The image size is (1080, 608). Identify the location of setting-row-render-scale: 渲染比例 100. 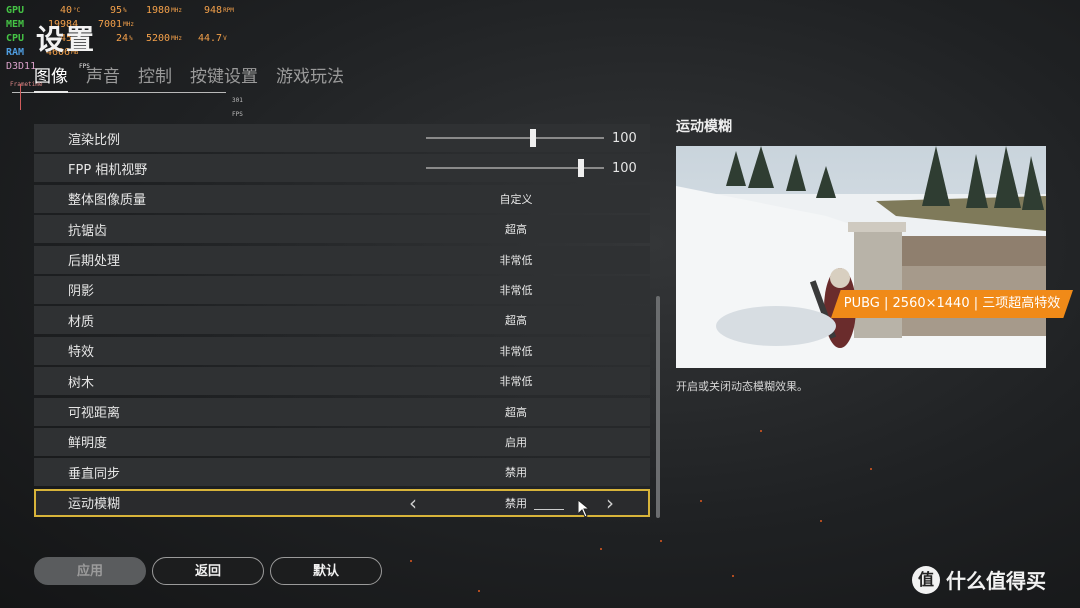
(342, 138).